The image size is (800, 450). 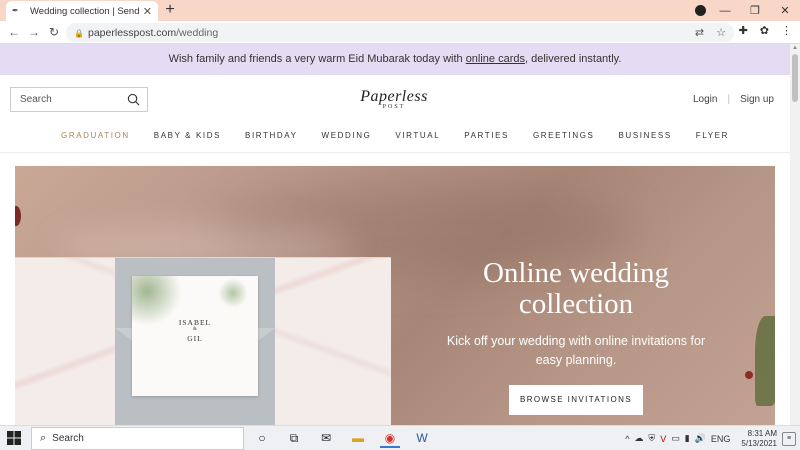 What do you see at coordinates (699, 32) in the screenshot?
I see `translate-icon: ⇄` at bounding box center [699, 32].